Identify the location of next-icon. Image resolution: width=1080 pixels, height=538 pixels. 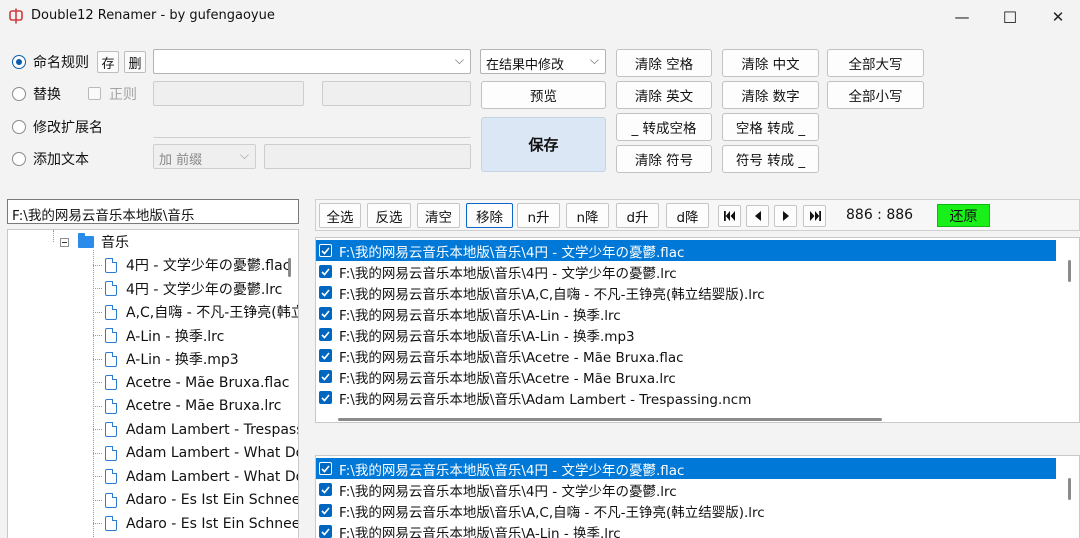
(785, 216).